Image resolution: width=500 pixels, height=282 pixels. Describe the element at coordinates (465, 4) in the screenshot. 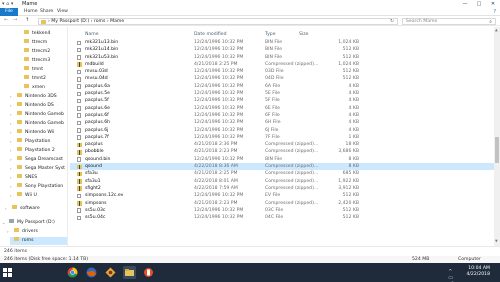

I see `minimize-button: —` at that location.